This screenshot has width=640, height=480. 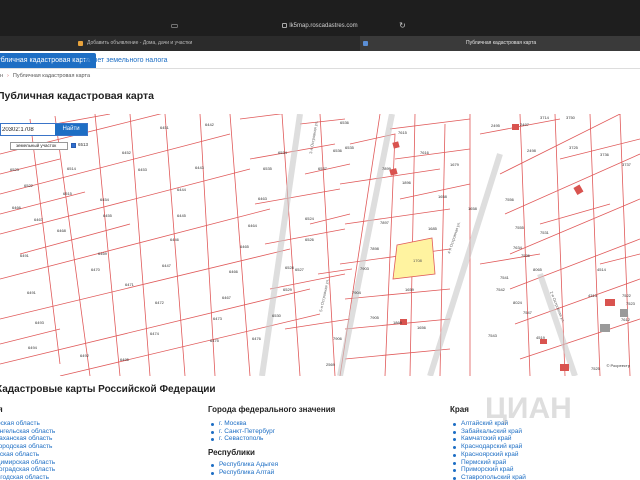 What do you see at coordinates (433, 228) in the screenshot?
I see `parcel-number: 1685` at bounding box center [433, 228].